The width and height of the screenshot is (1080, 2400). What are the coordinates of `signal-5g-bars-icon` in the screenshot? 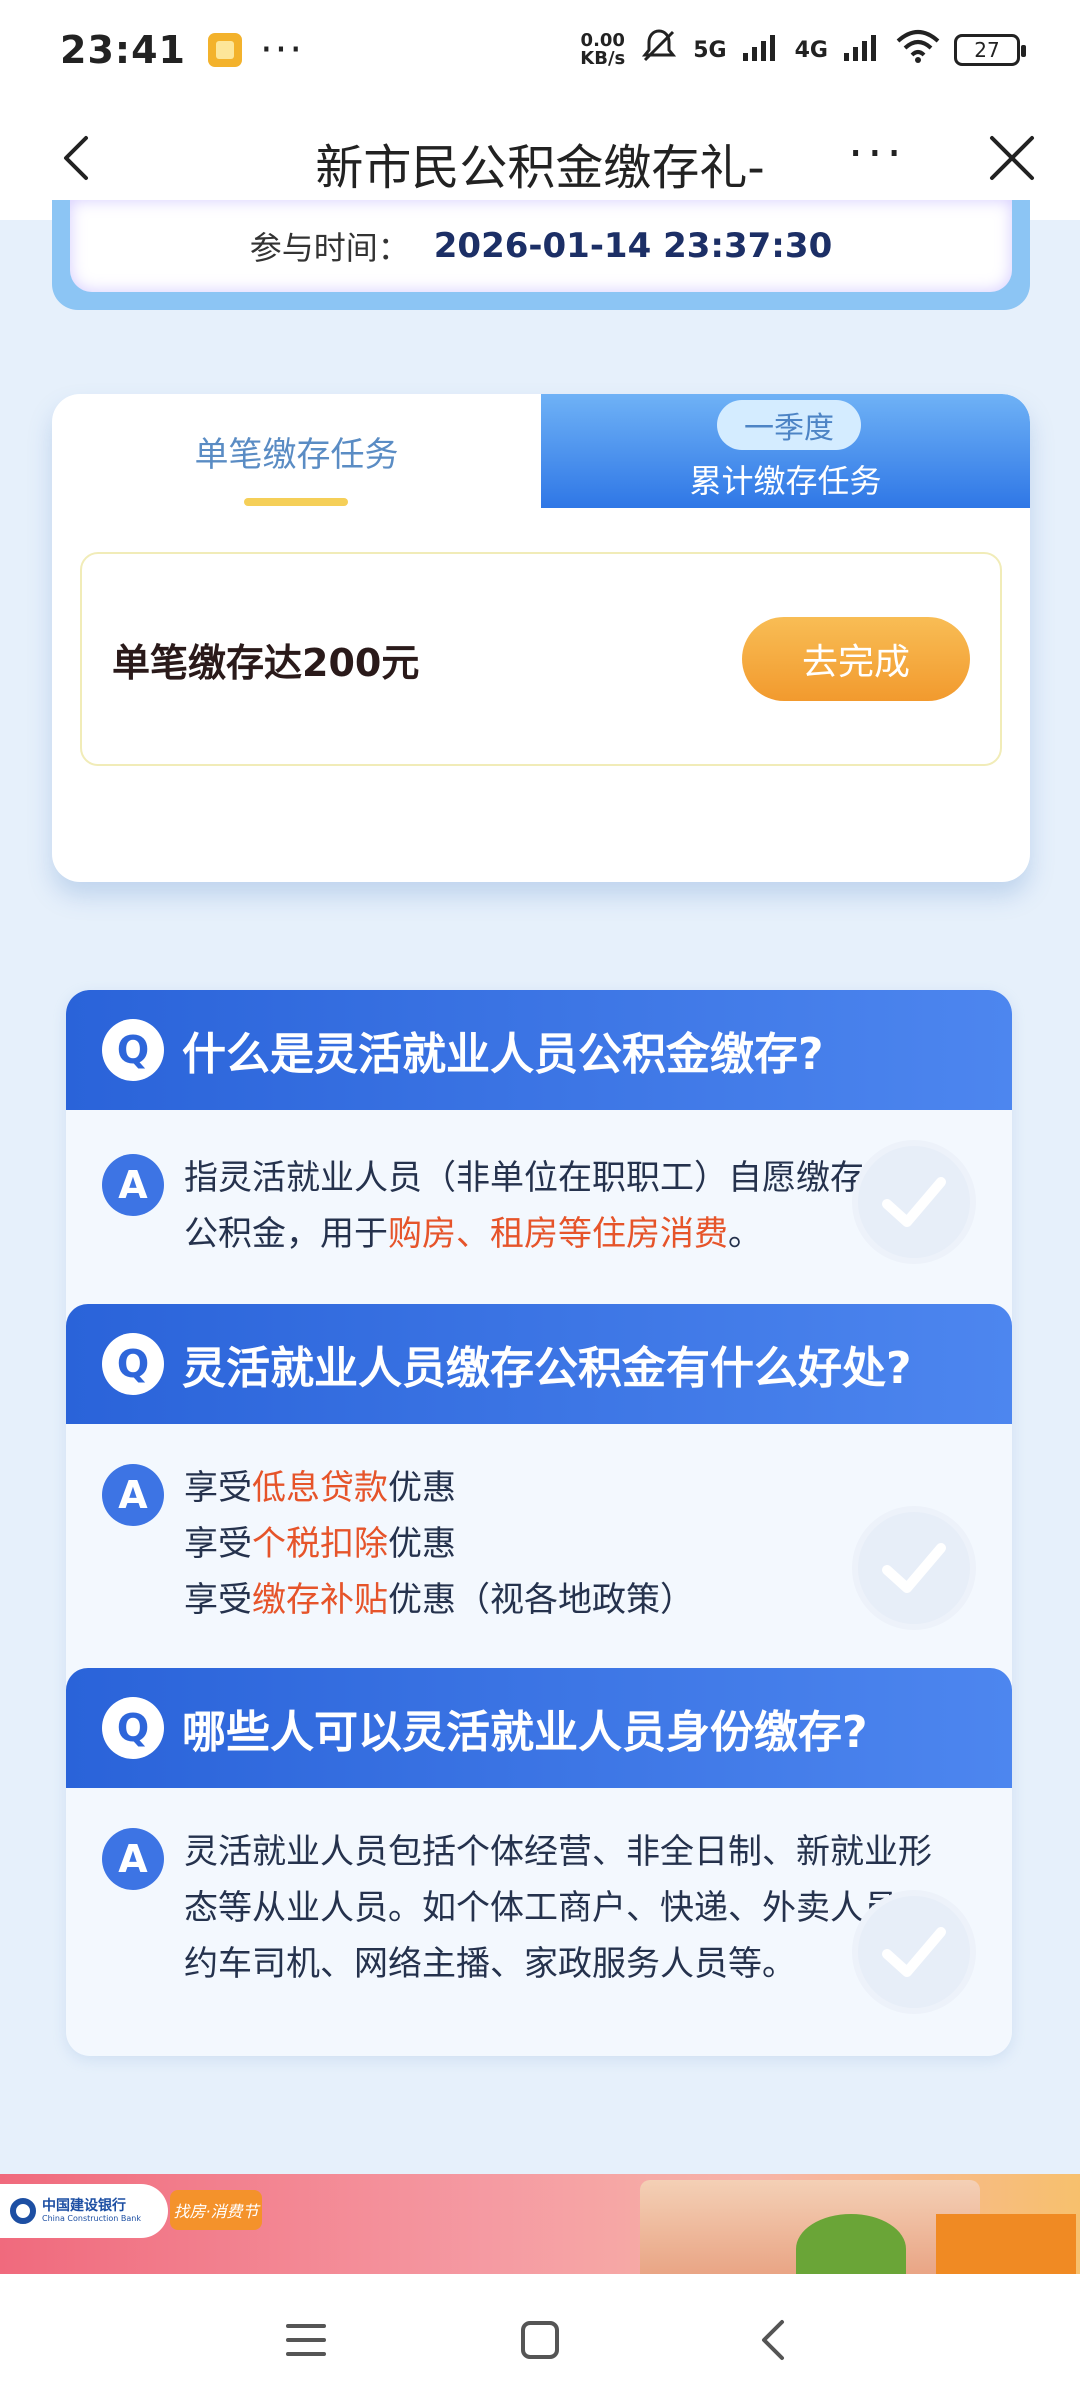 It's located at (761, 50).